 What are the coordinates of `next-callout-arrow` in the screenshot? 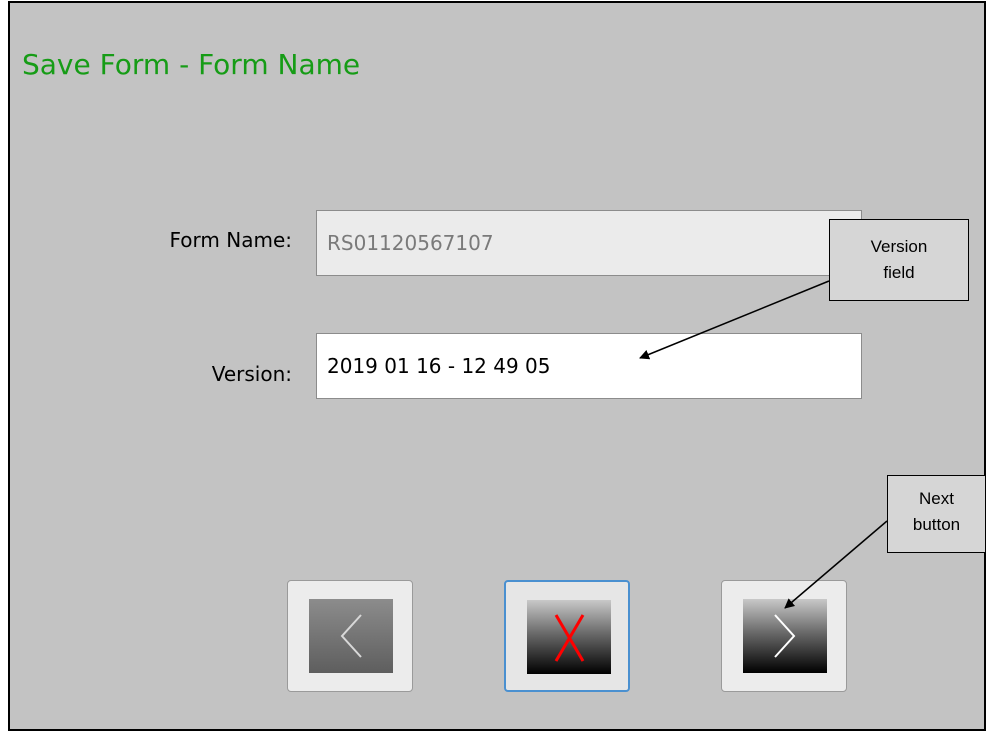 It's located at (836, 564).